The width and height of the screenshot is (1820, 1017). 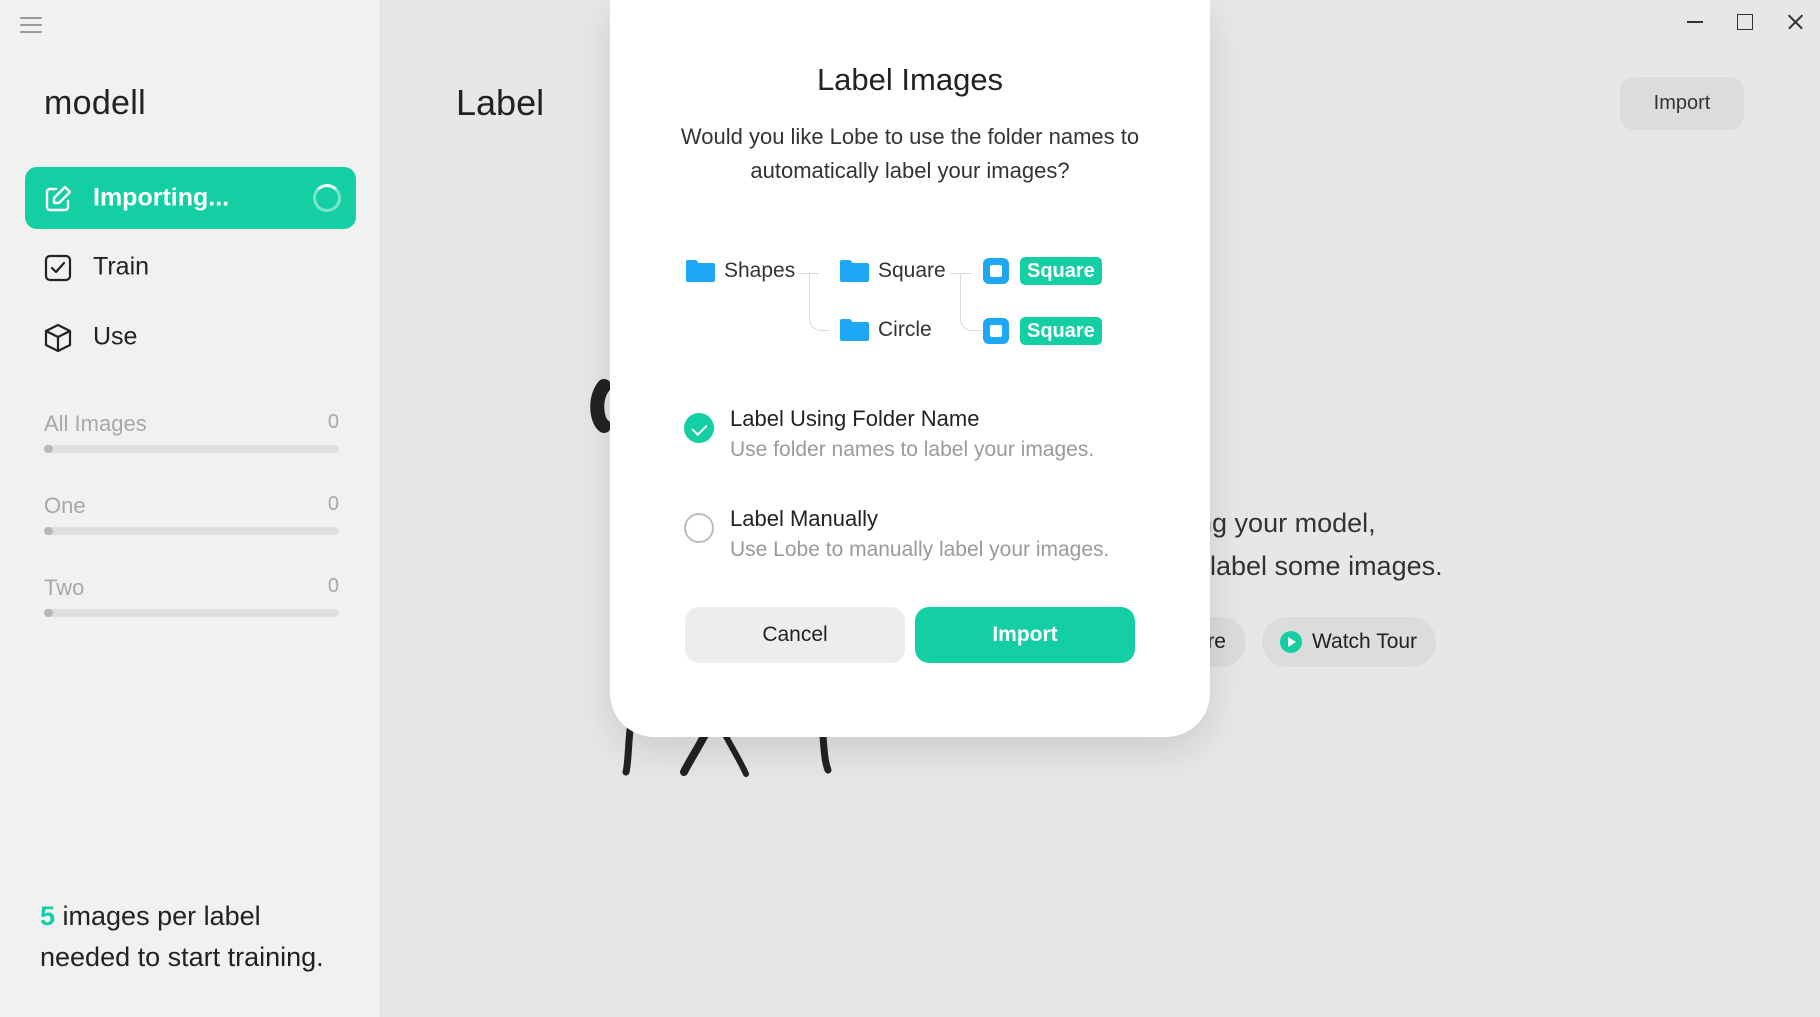 I want to click on hamburger-menu-icon, so click(x=31, y=25).